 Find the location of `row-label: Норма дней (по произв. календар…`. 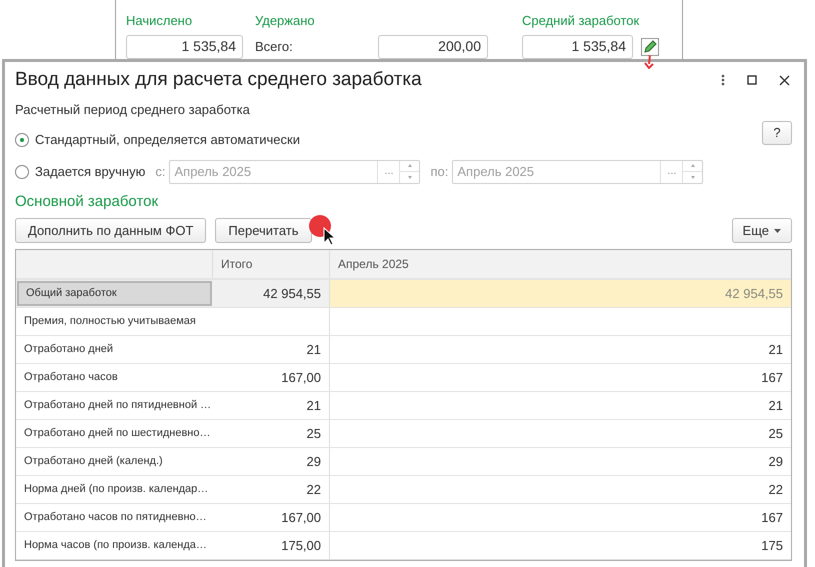

row-label: Норма дней (по произв. календар… is located at coordinates (116, 490).